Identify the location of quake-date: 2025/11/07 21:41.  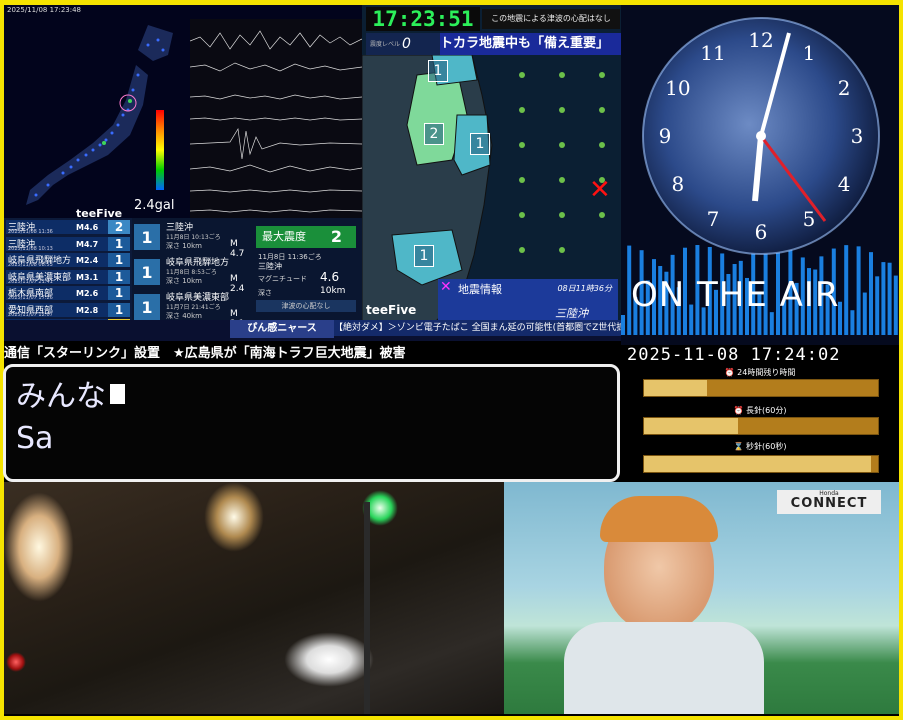
(30, 281).